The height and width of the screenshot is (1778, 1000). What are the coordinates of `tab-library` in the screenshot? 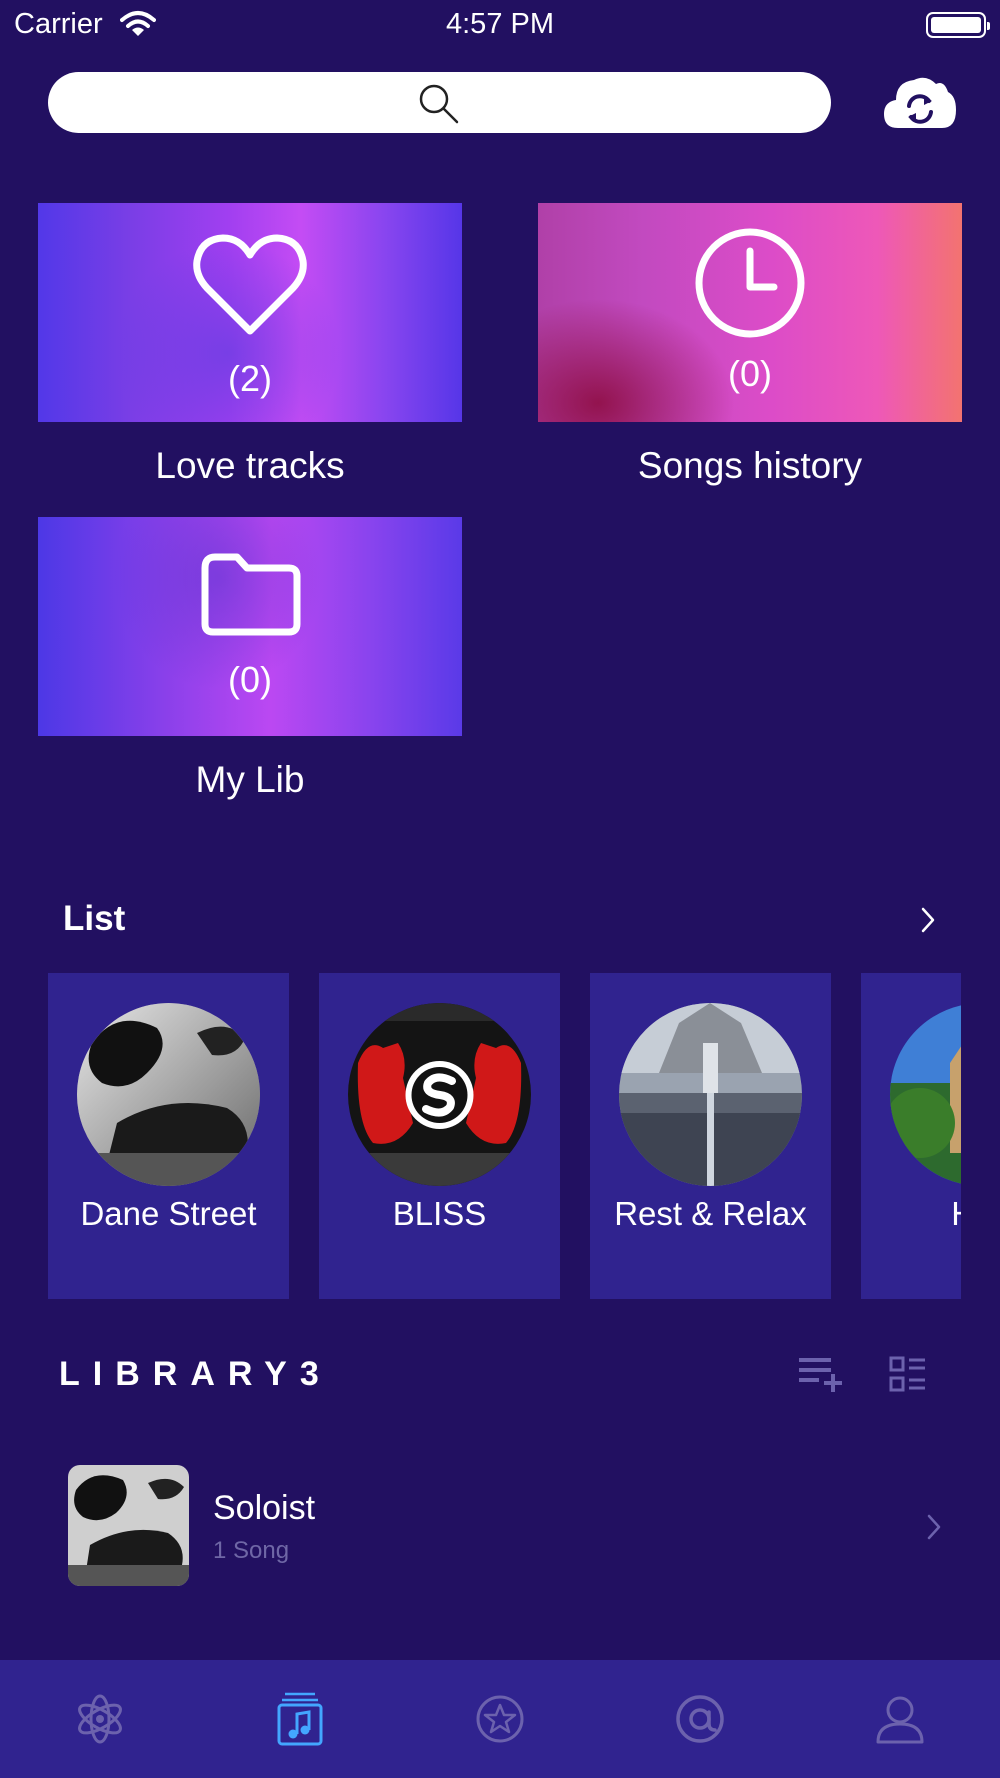 It's located at (300, 1719).